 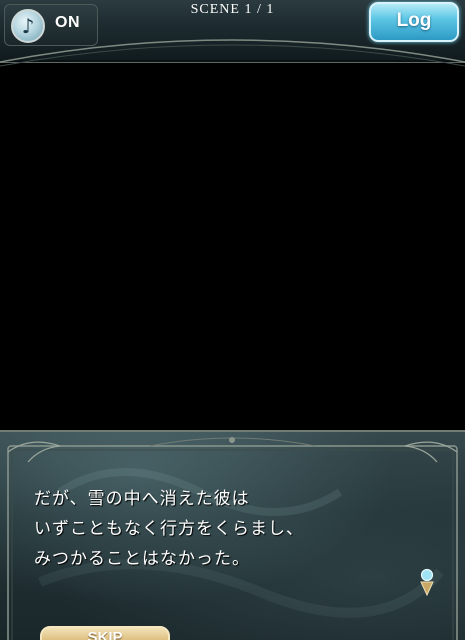 I want to click on scene-counter: SCENE 1 / 1, so click(x=232, y=9).